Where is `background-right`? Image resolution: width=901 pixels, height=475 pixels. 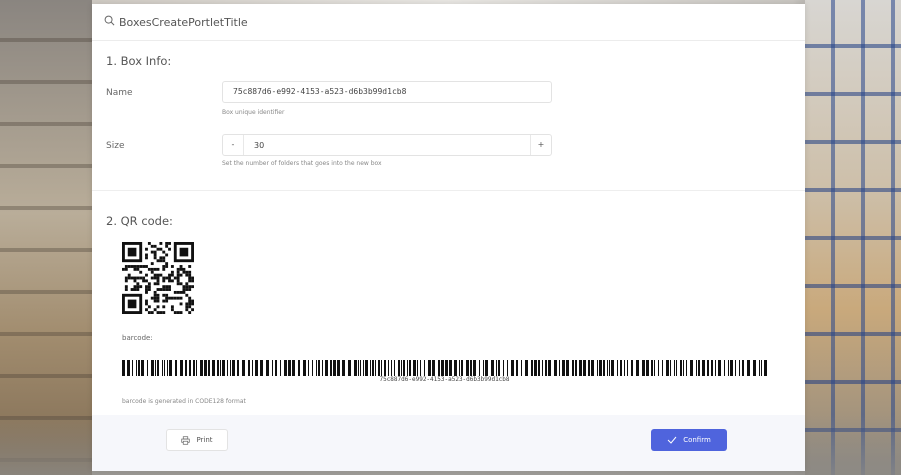
background-right is located at coordinates (853, 237).